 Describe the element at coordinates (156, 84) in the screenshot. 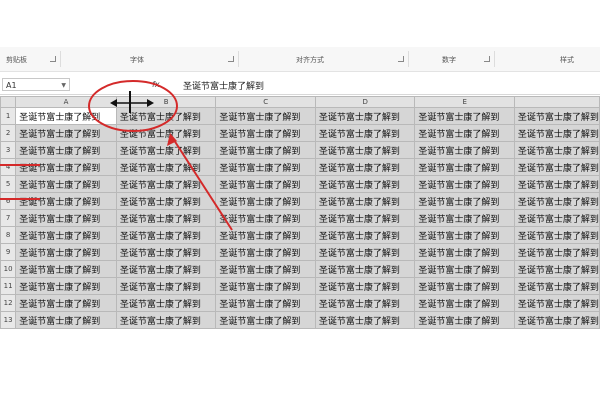

I see `fx-icon: fx` at that location.